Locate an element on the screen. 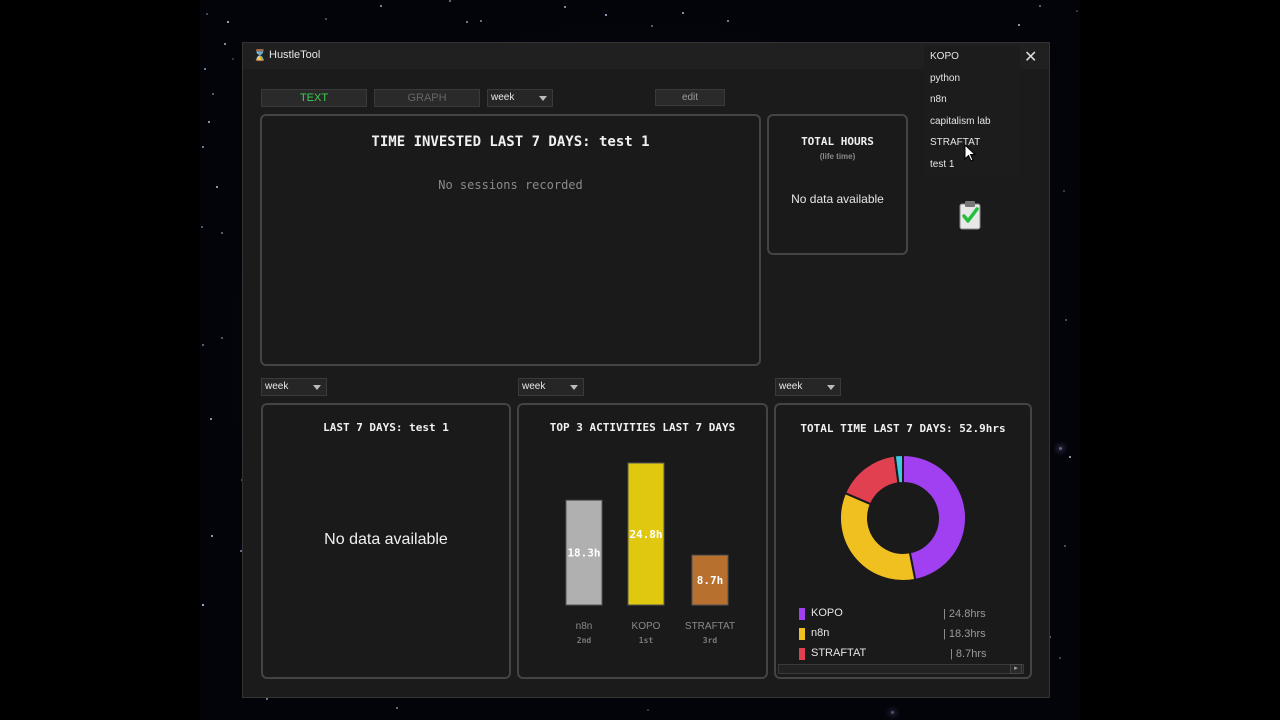  last7-empty: No data available is located at coordinates (386, 539).